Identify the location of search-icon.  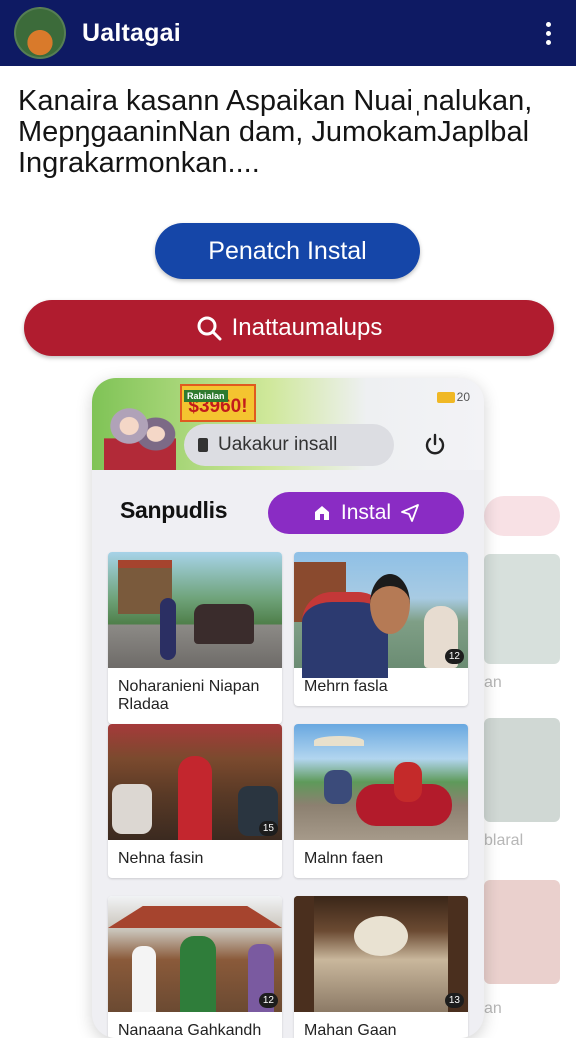
(209, 328).